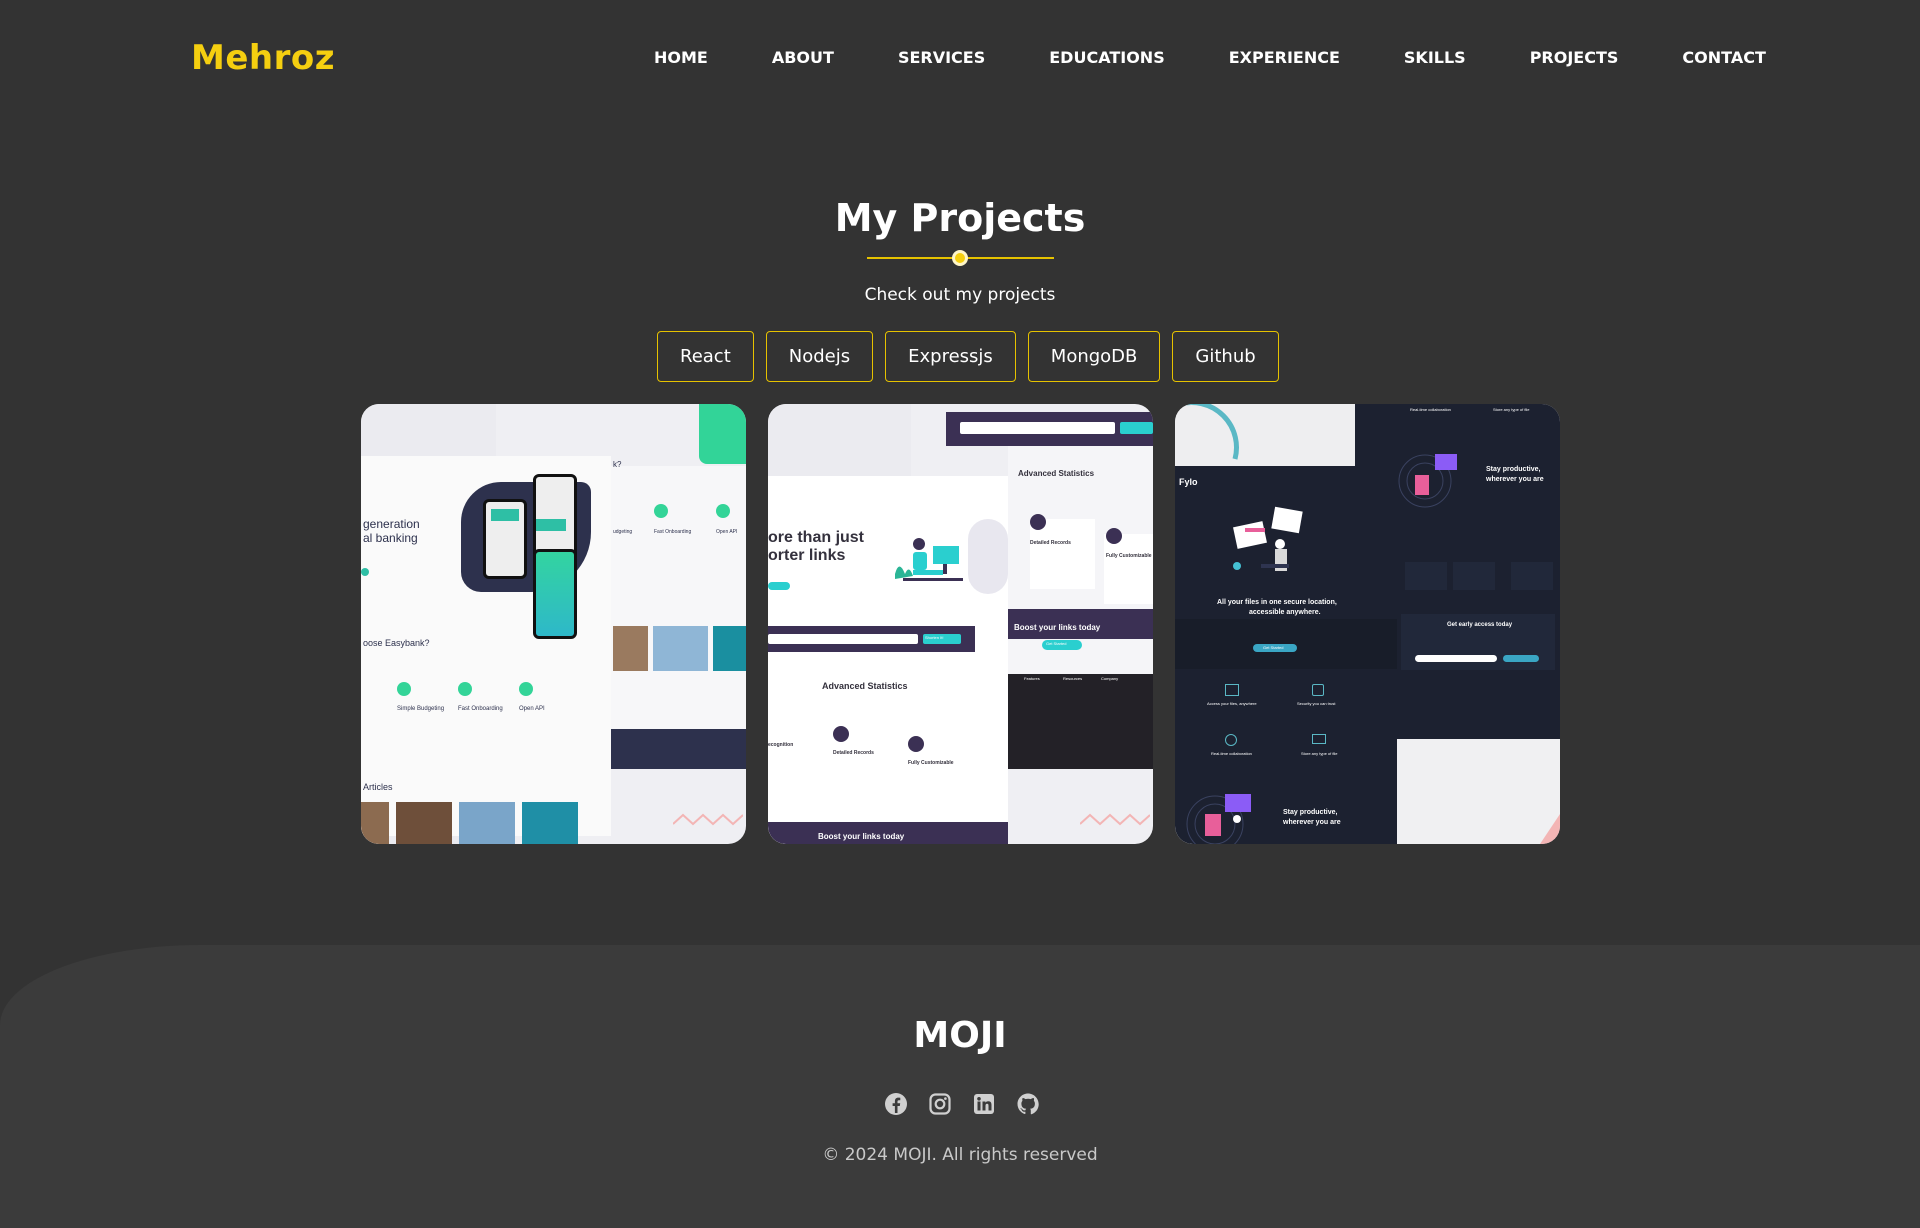  Describe the element at coordinates (916, 744) in the screenshot. I see `custom-icon-left` at that location.